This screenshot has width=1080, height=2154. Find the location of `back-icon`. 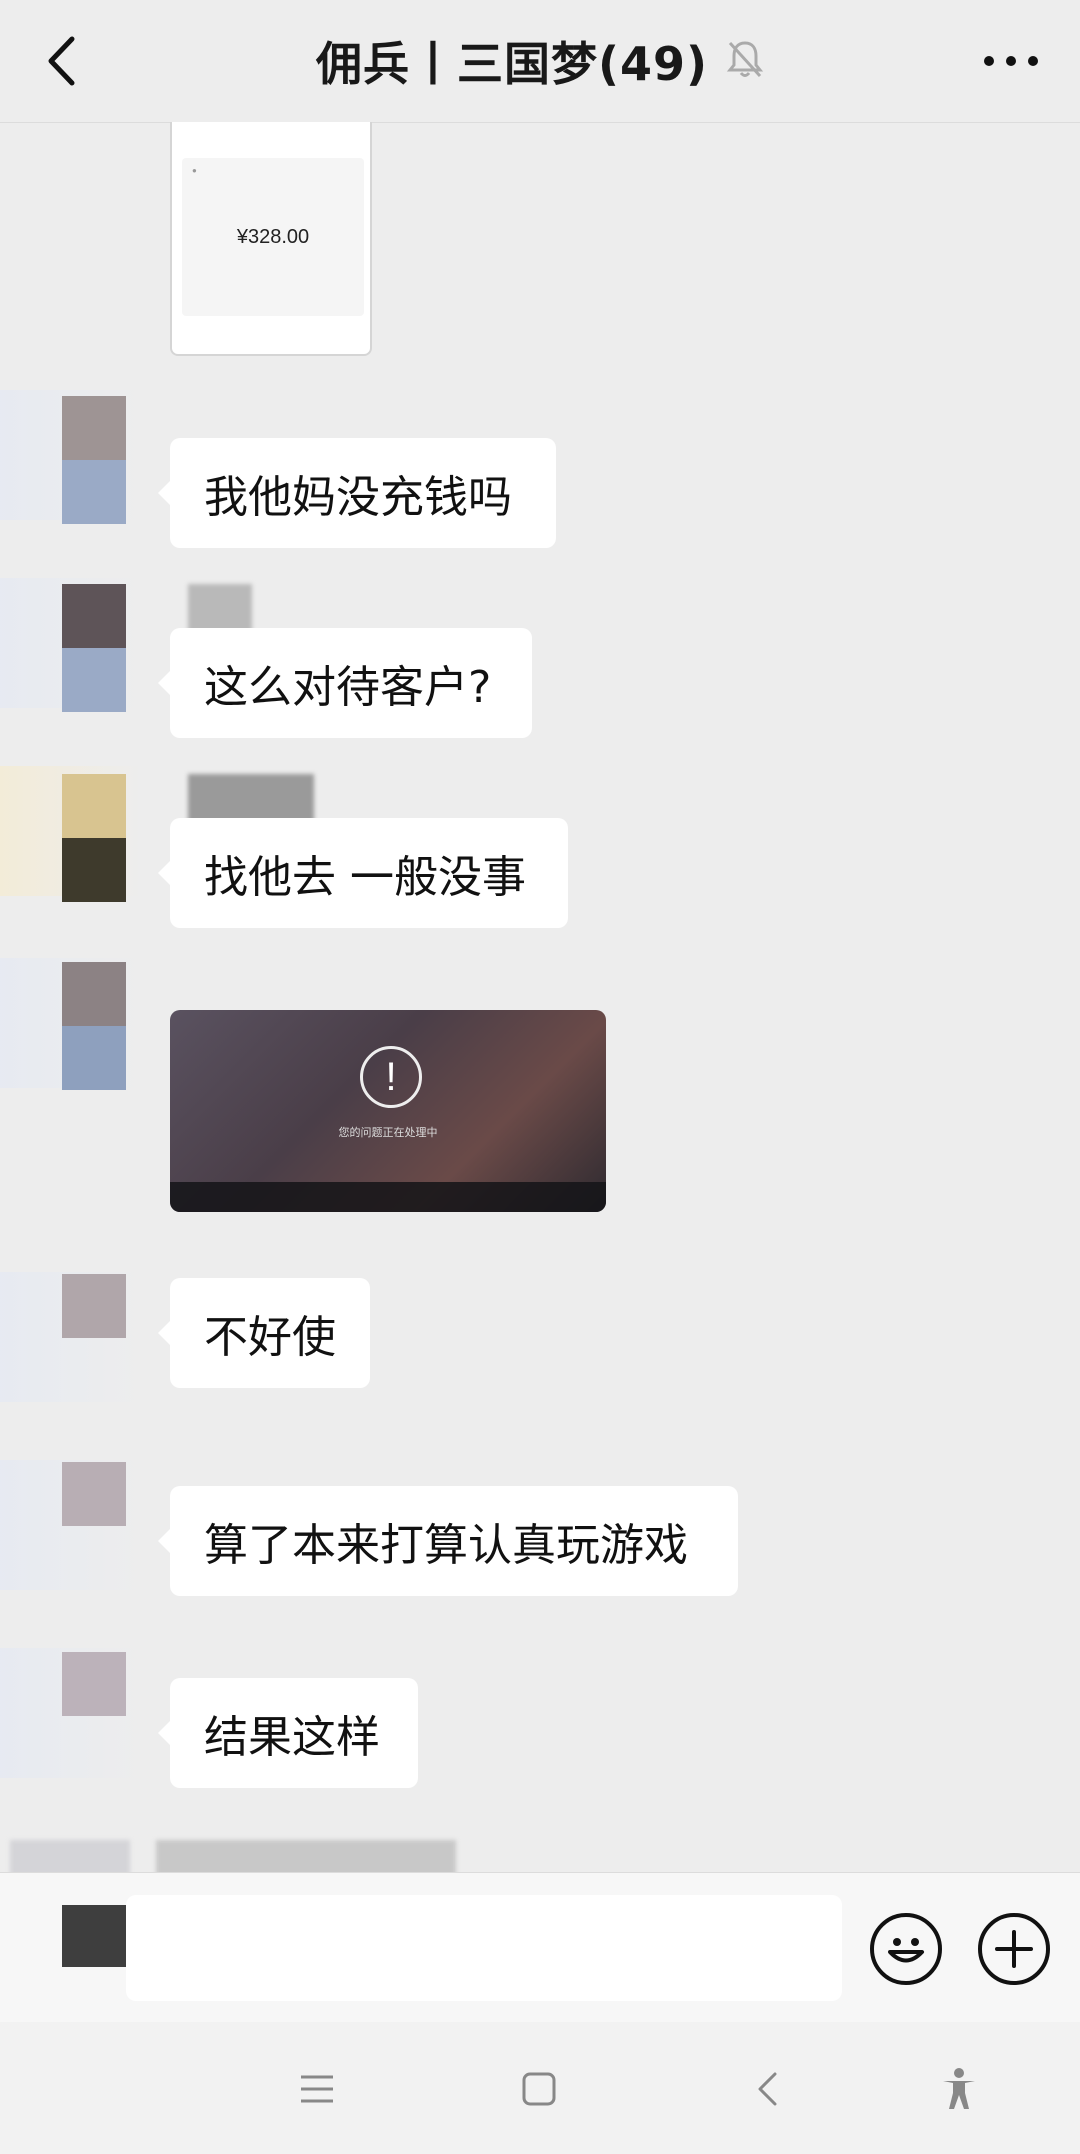

back-icon is located at coordinates (61, 61).